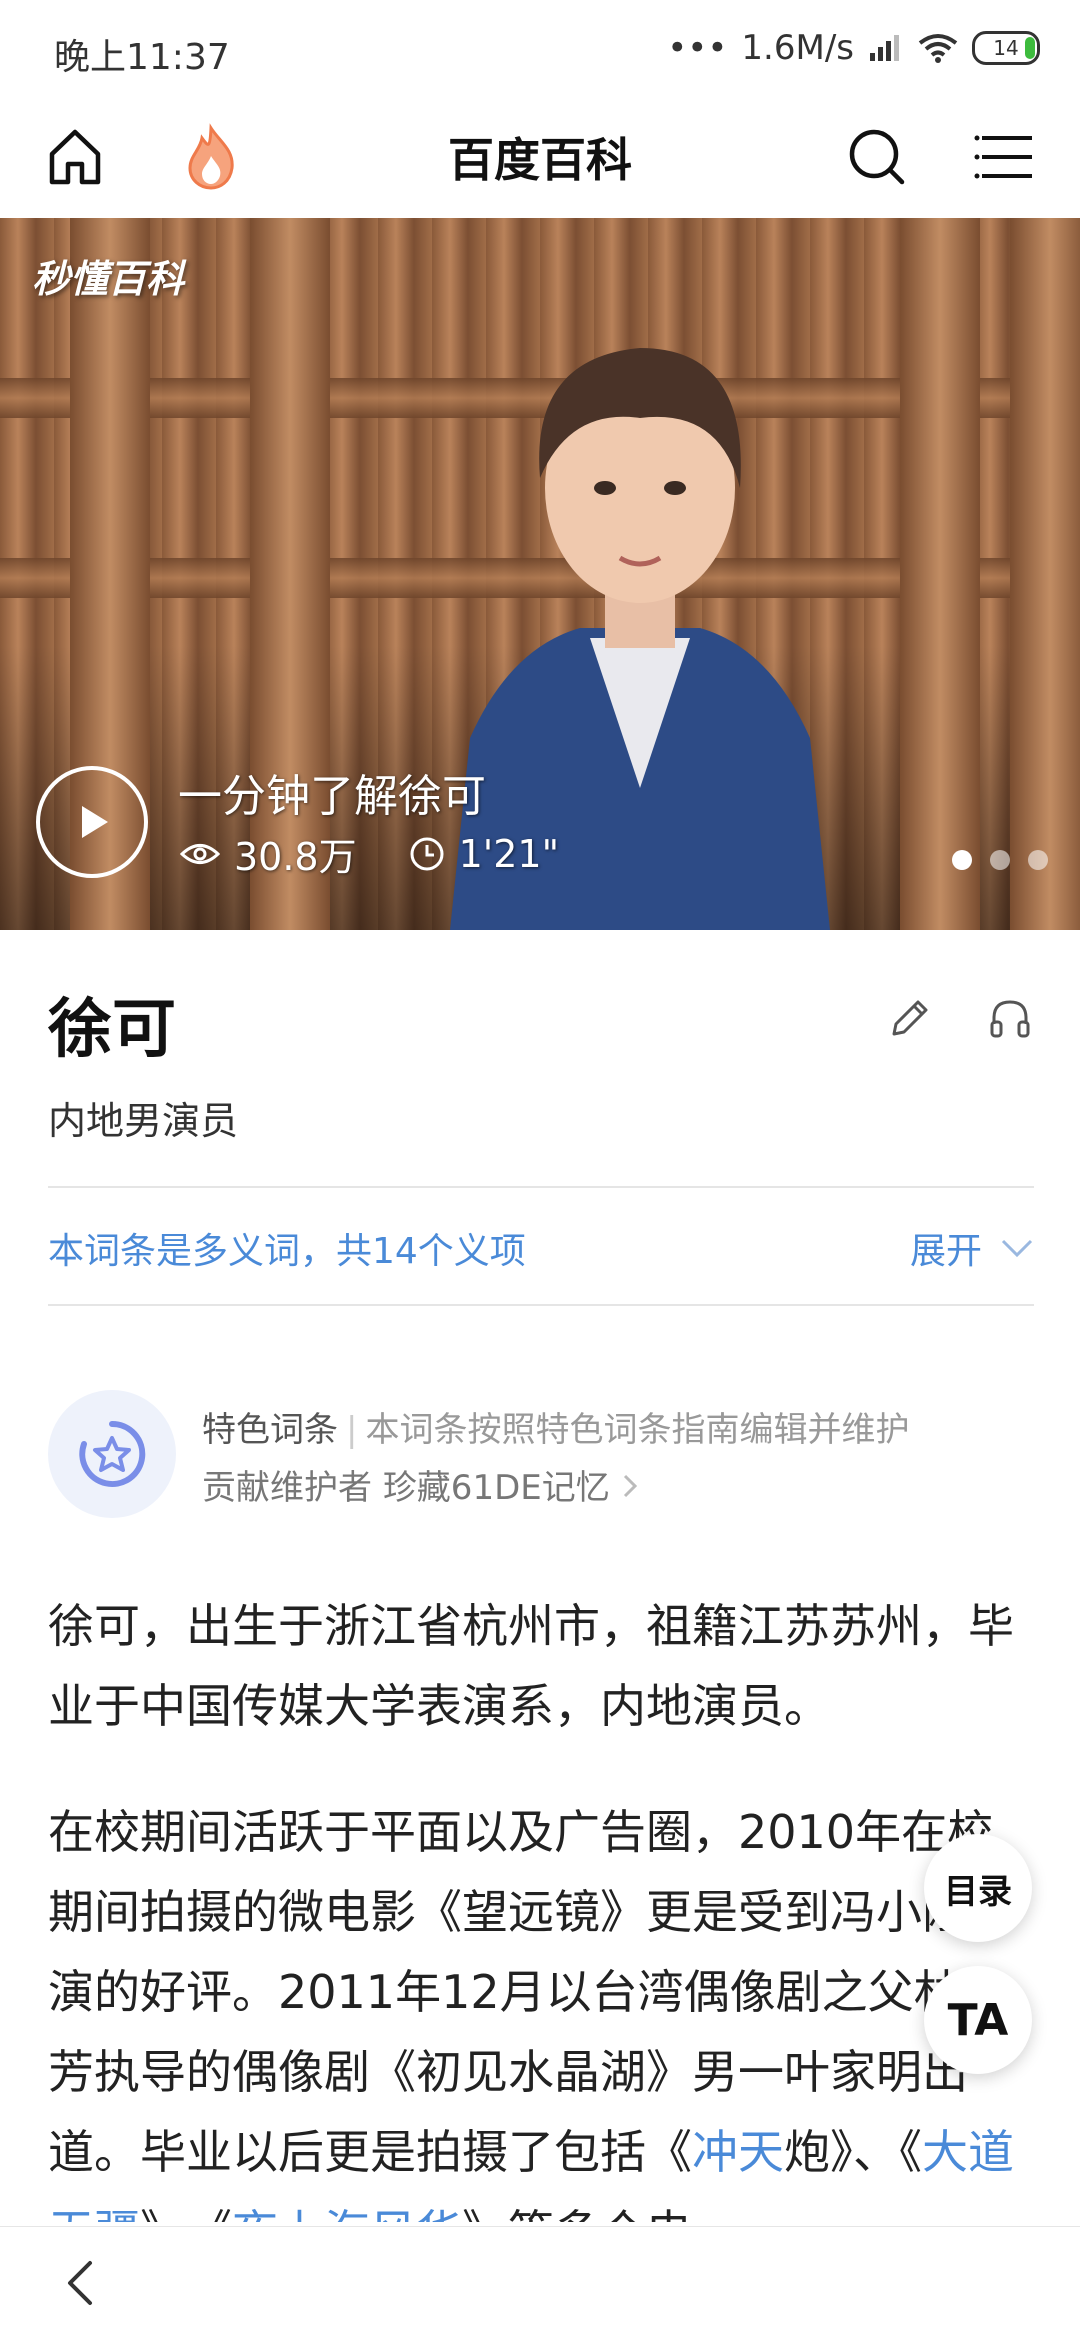 The image size is (1080, 2341). I want to click on battery-icon: 14, so click(1006, 48).